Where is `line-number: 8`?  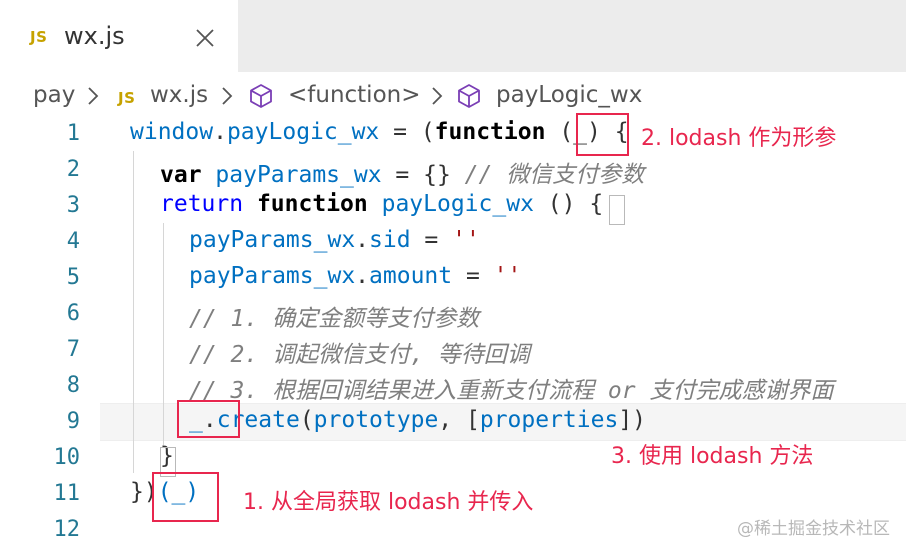
line-number: 8 is located at coordinates (73, 385).